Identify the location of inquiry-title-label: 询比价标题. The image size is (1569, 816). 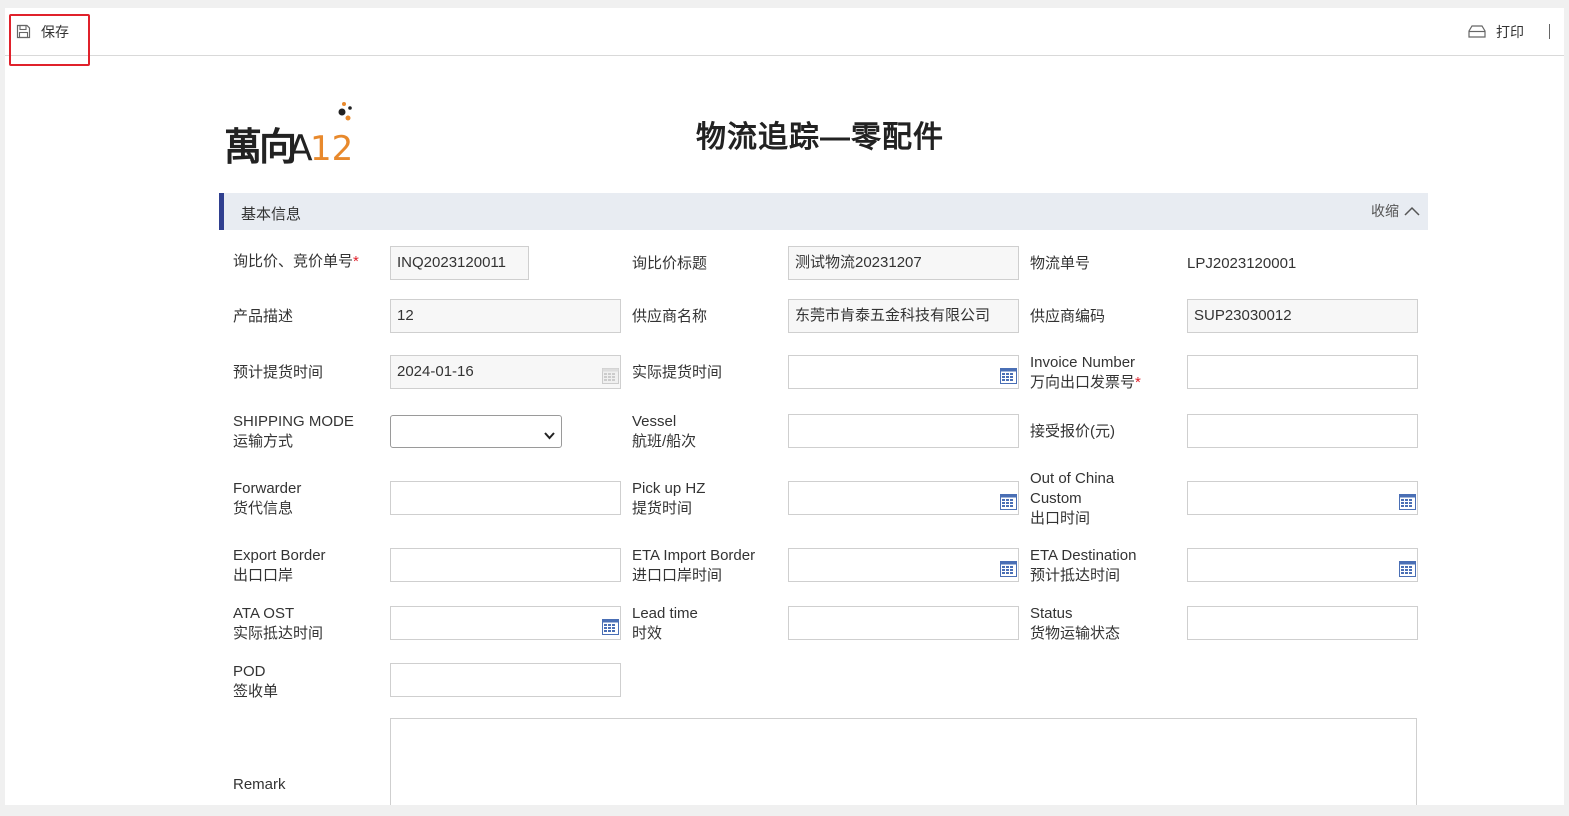
(670, 263).